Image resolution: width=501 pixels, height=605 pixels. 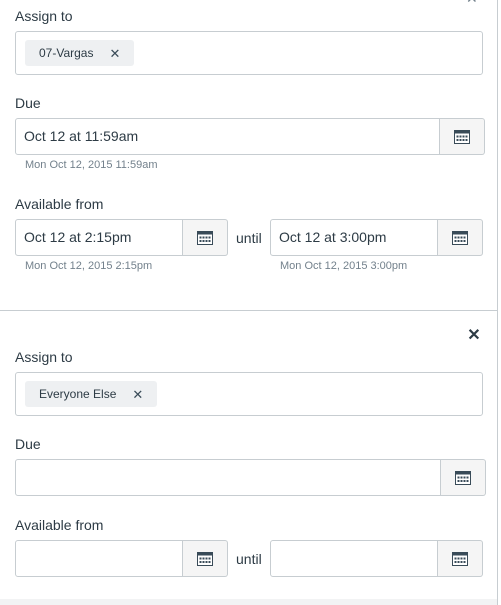 I want to click on due-date-input, so click(x=228, y=477).